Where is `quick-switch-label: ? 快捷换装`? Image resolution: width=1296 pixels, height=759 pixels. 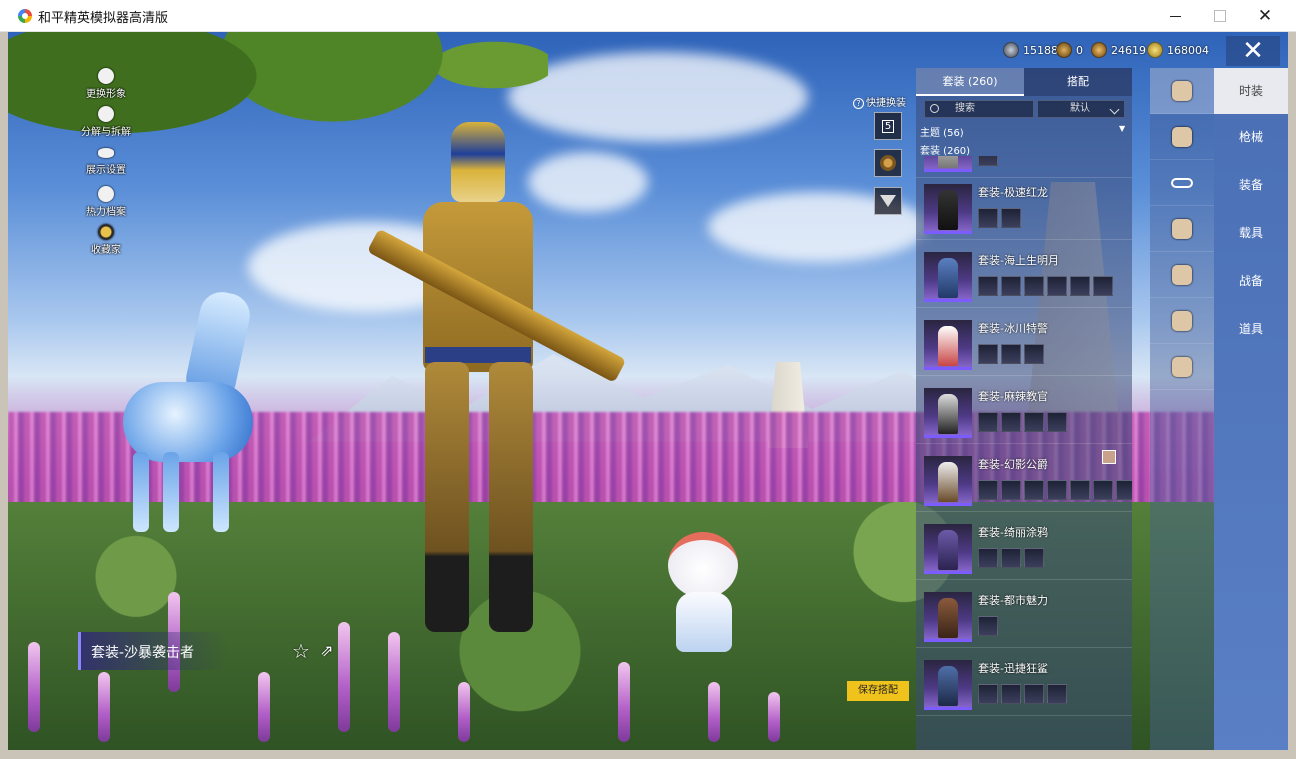
quick-switch-label: ? 快捷换装 is located at coordinates (879, 101).